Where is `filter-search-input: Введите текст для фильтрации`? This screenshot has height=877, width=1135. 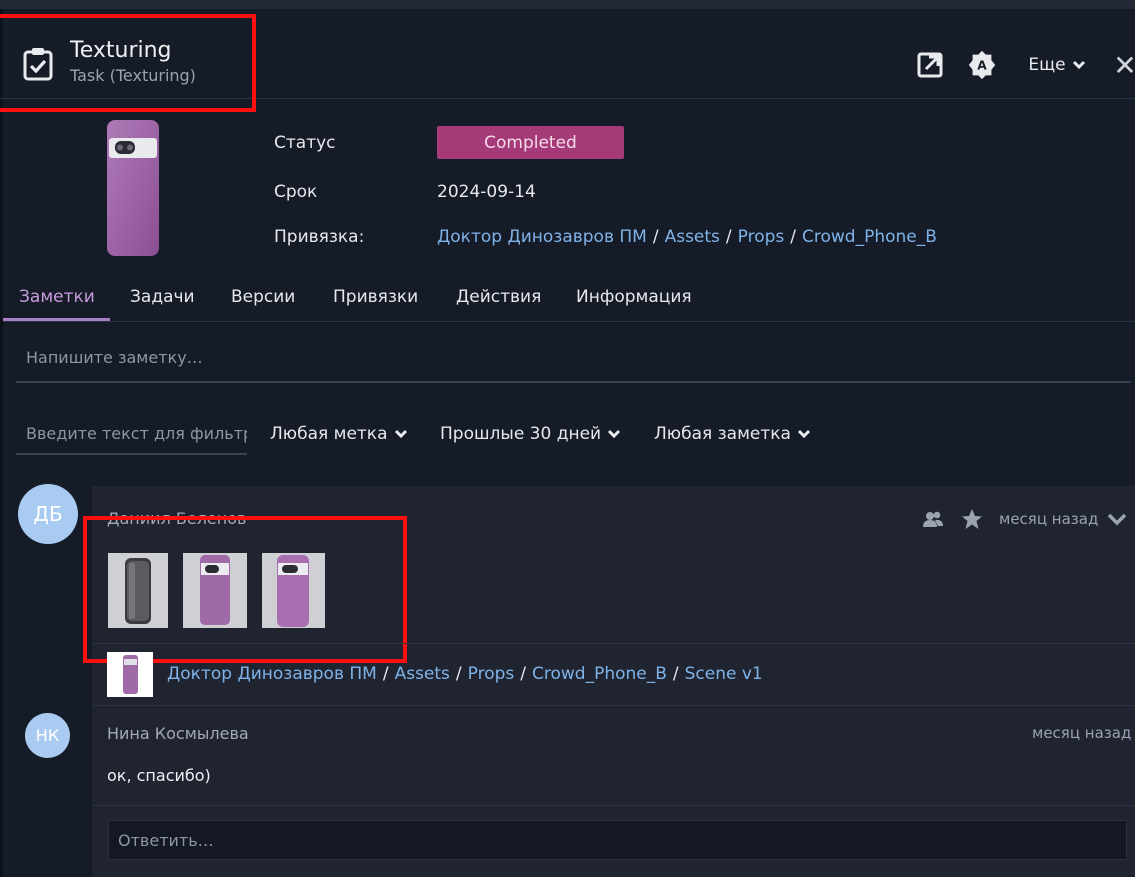
filter-search-input: Введите текст для фильтрации is located at coordinates (131, 435).